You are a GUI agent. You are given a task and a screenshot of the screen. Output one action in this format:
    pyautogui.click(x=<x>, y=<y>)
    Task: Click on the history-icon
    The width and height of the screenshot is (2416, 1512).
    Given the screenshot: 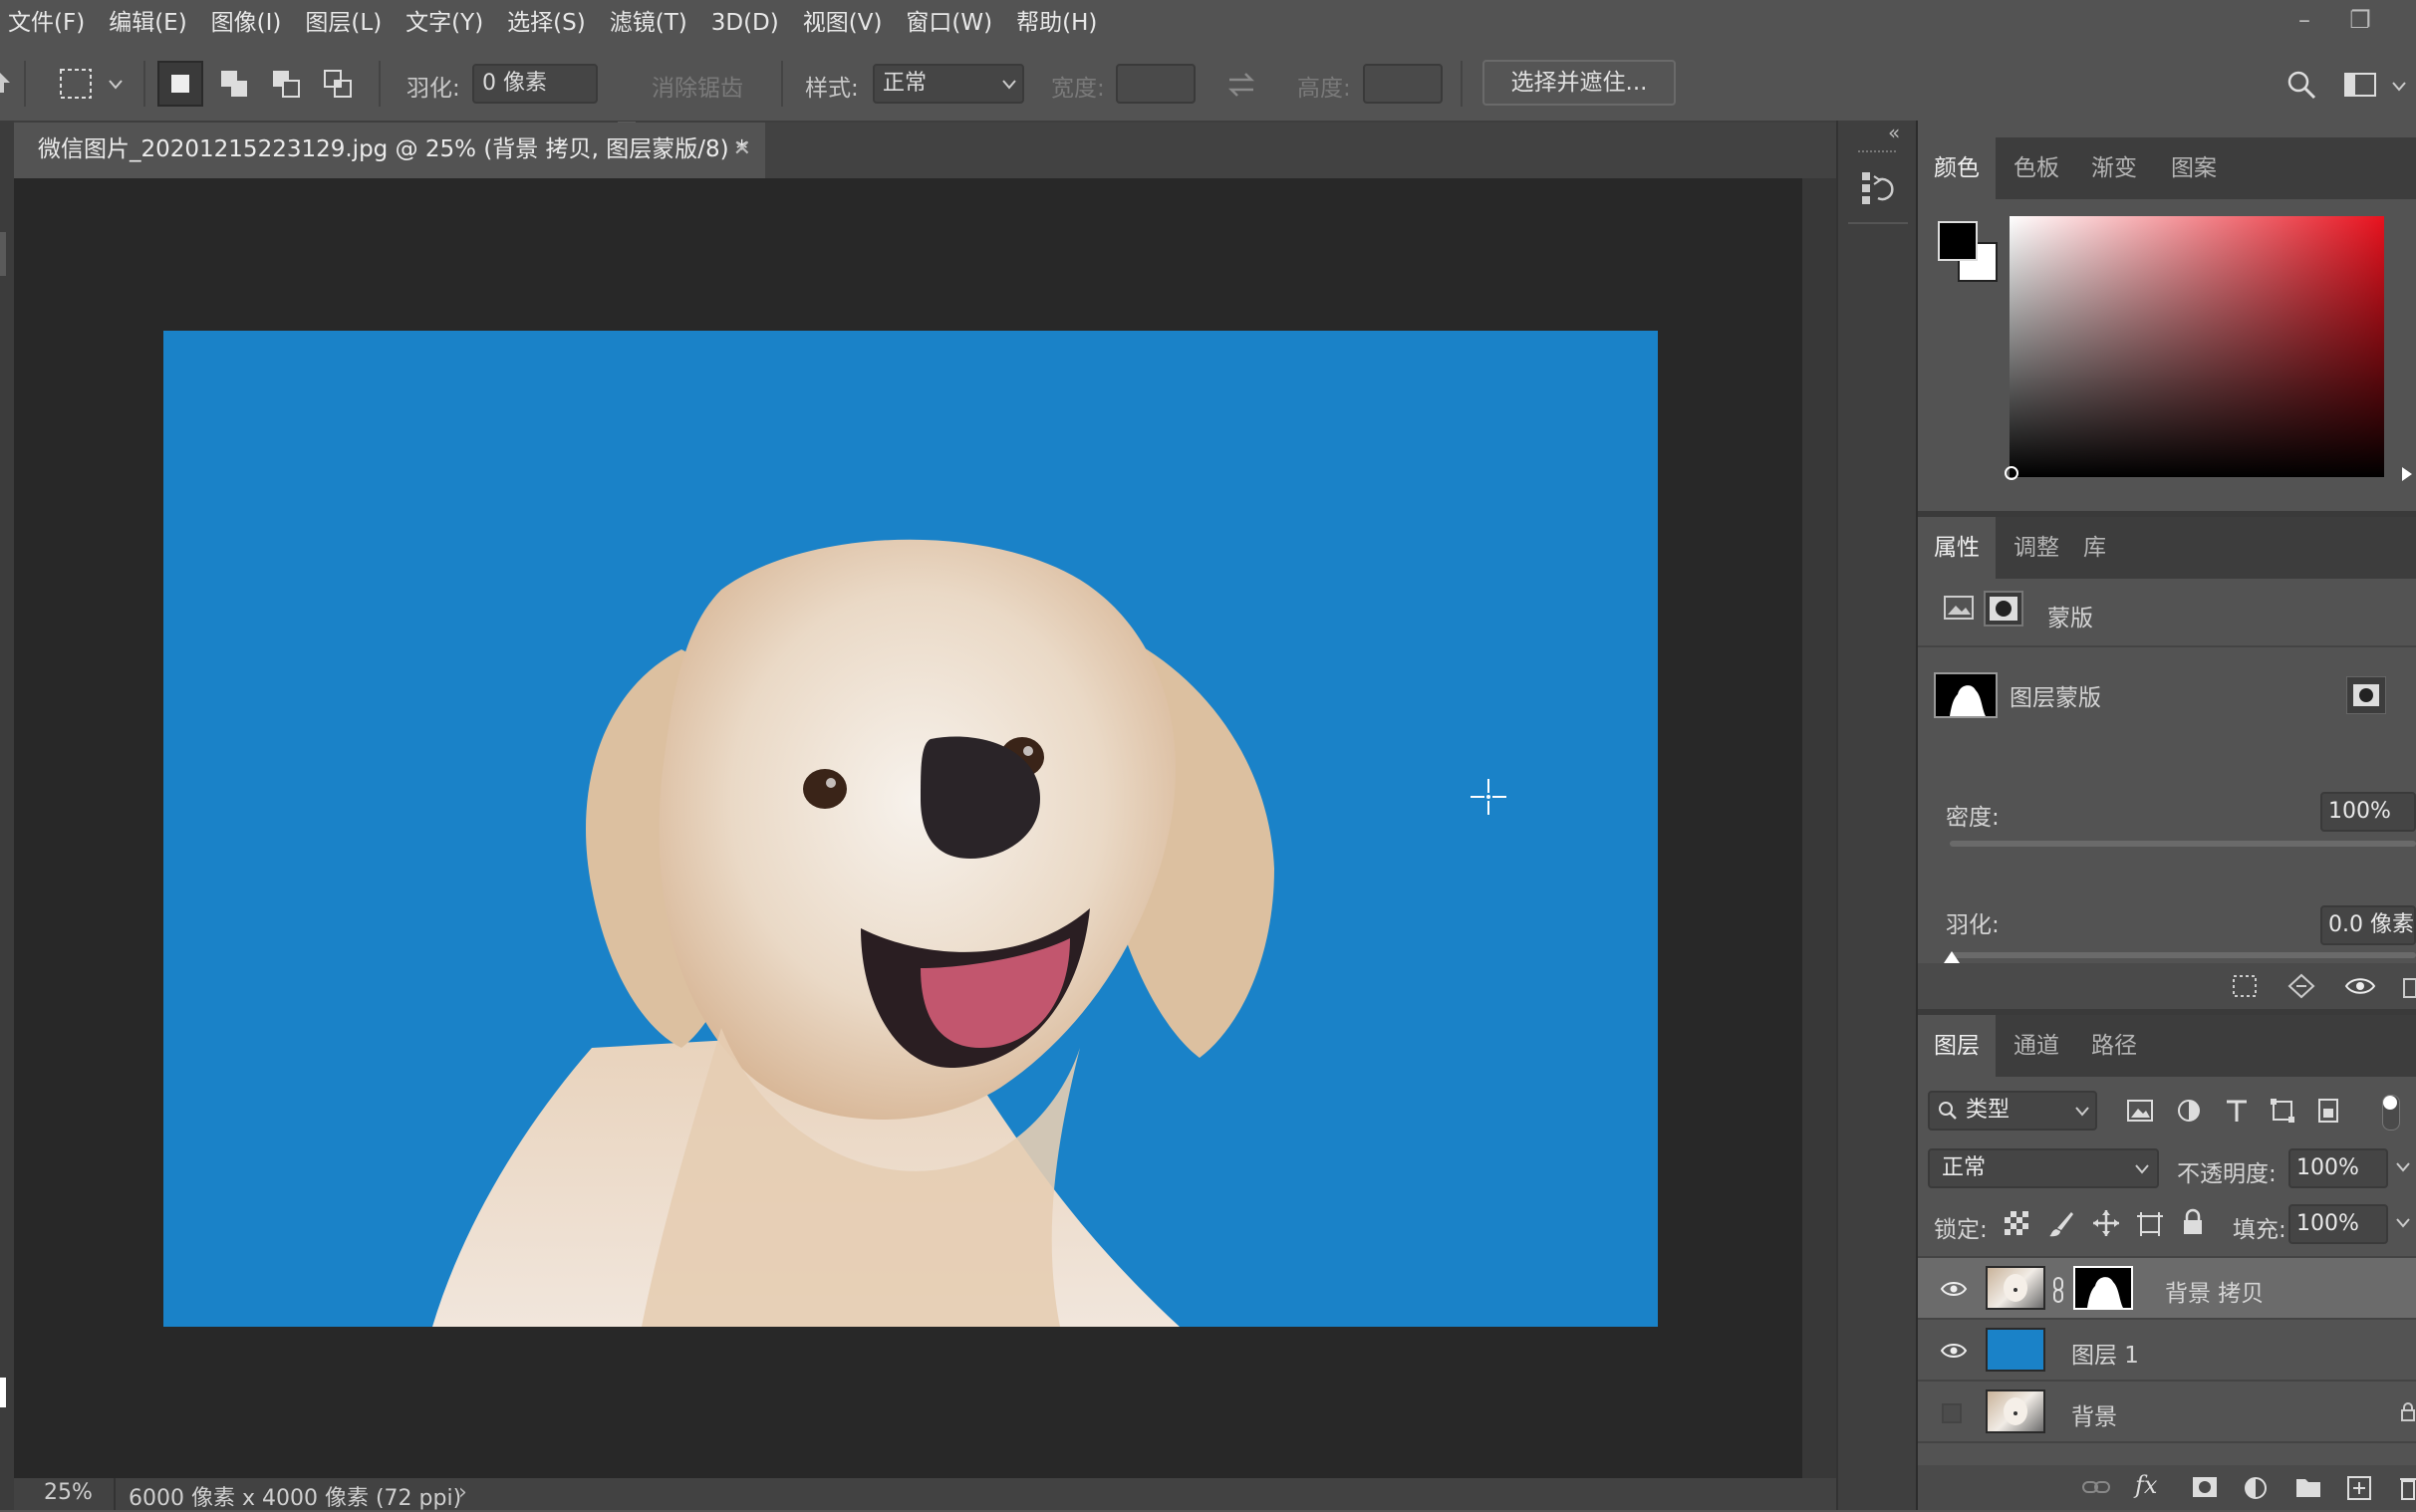 What is the action you would take?
    pyautogui.click(x=1880, y=188)
    